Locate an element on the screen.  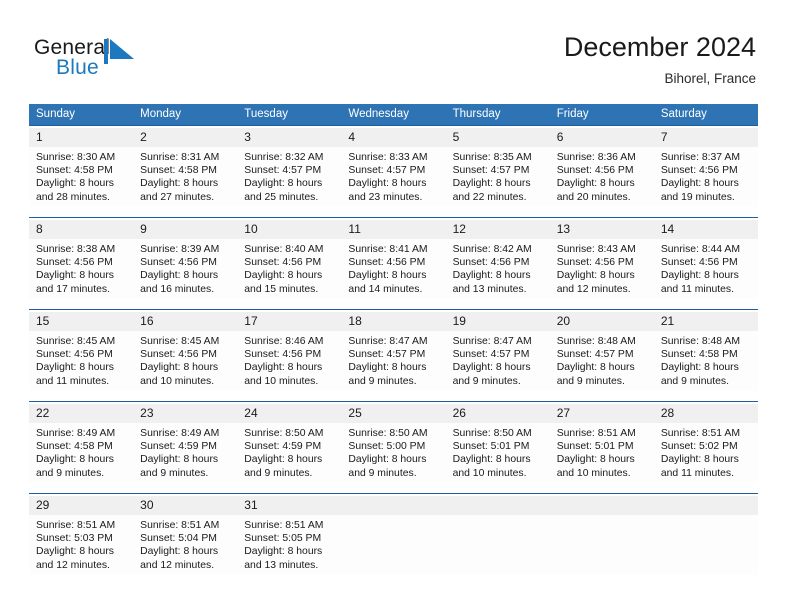
brand-logo: General Blue is located at coordinates (154, 62).